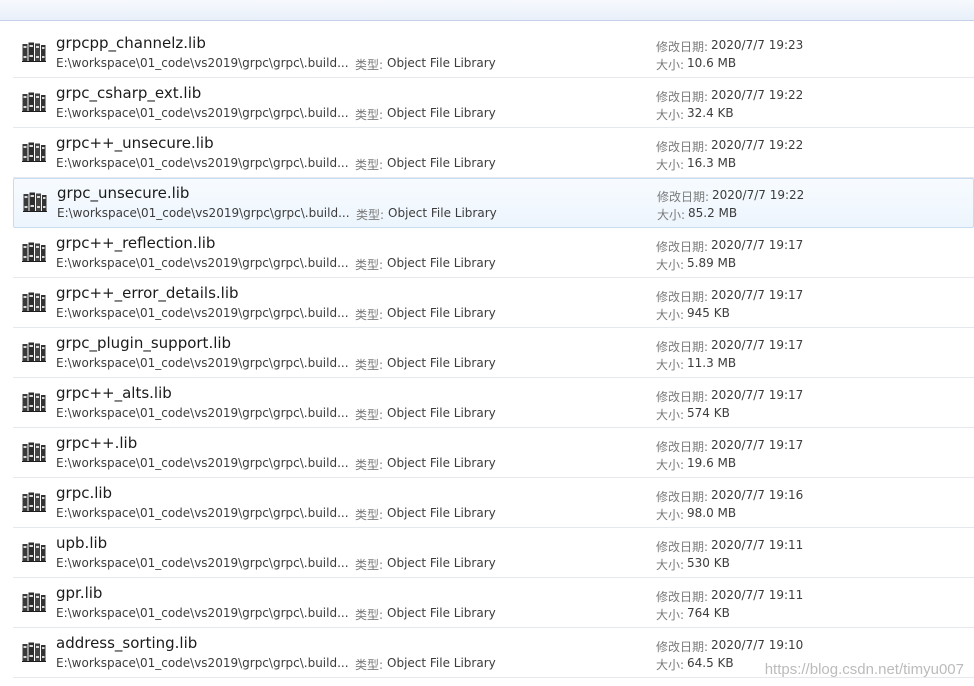 This screenshot has width=974, height=686. I want to click on file-size: 764 KB, so click(708, 613).